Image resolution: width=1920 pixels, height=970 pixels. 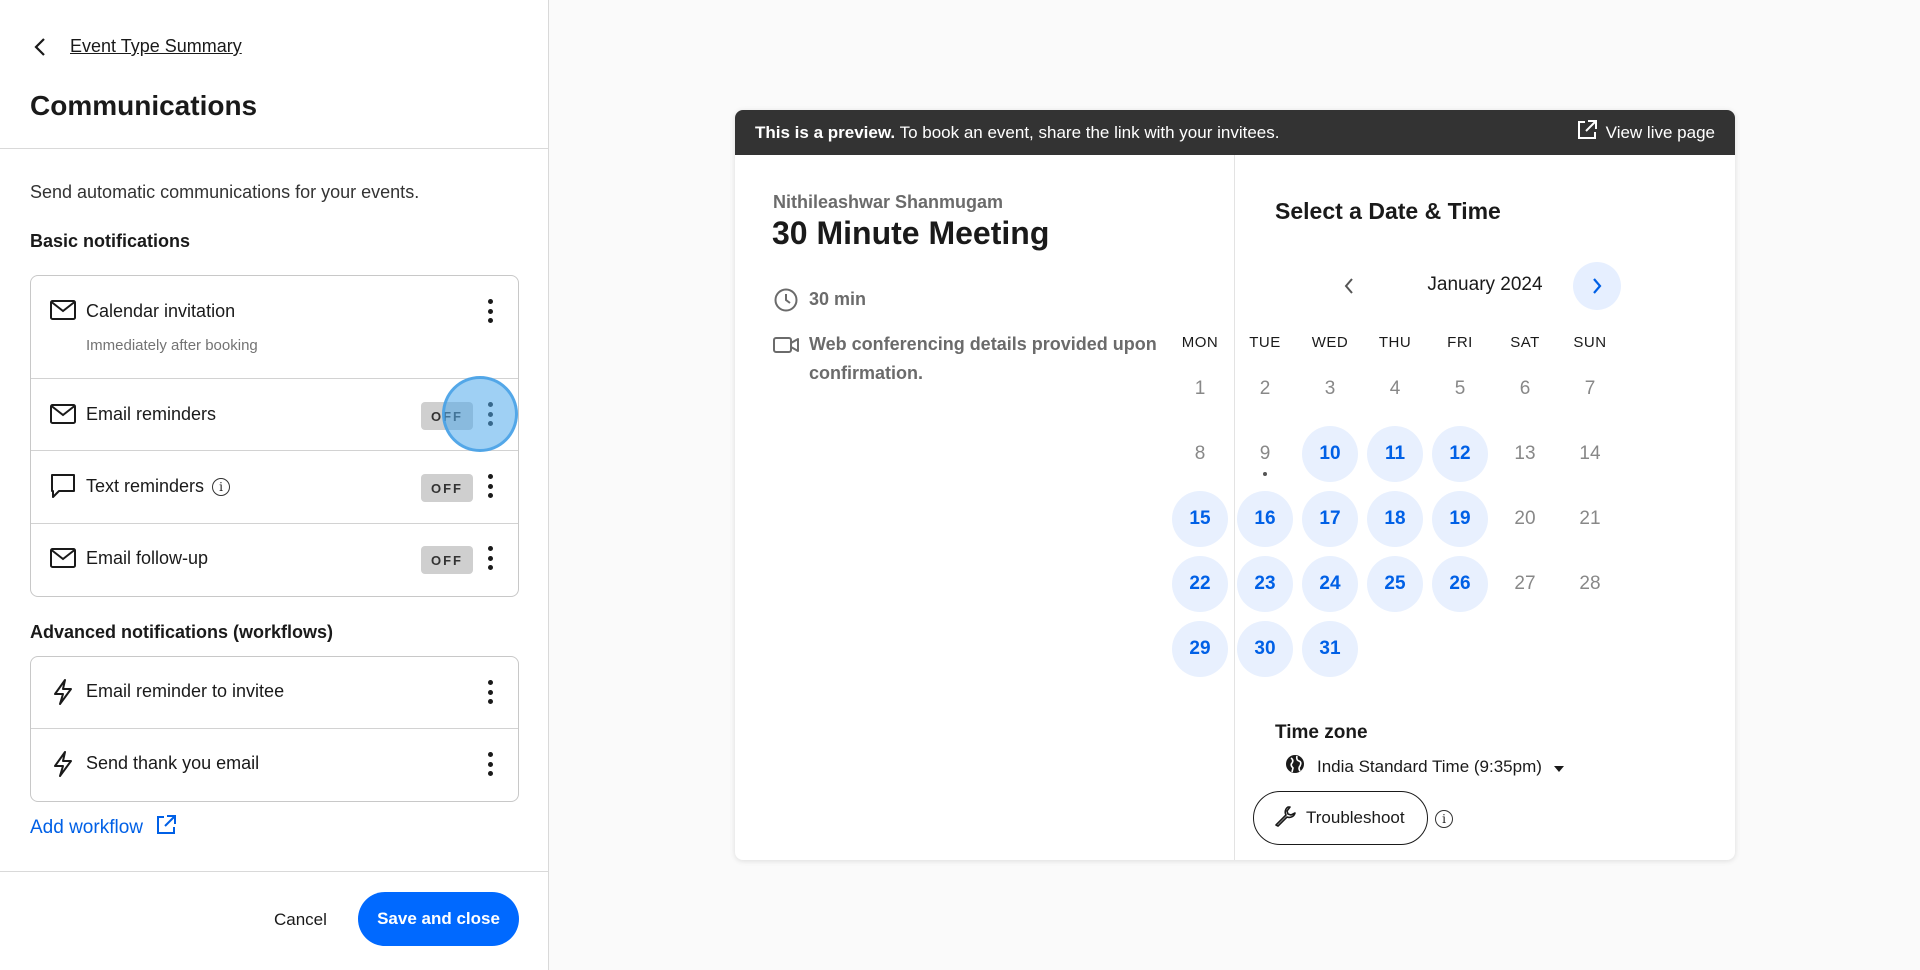 I want to click on weekday-fri: FRI, so click(x=1460, y=342).